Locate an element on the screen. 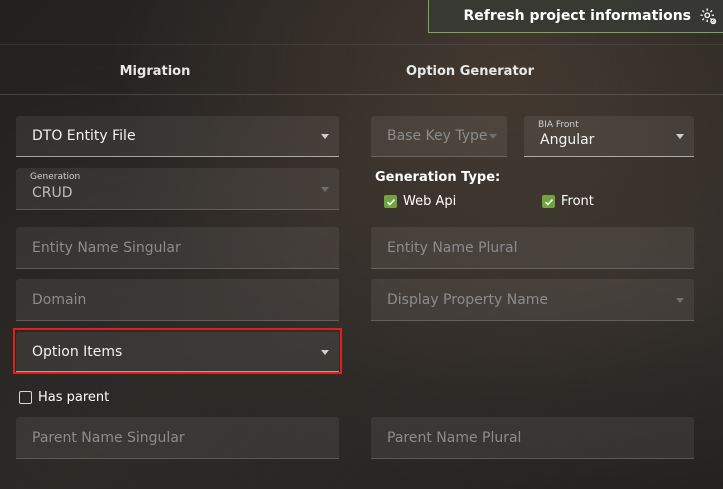 The width and height of the screenshot is (723, 489). generation-value: CRUD is located at coordinates (52, 193).